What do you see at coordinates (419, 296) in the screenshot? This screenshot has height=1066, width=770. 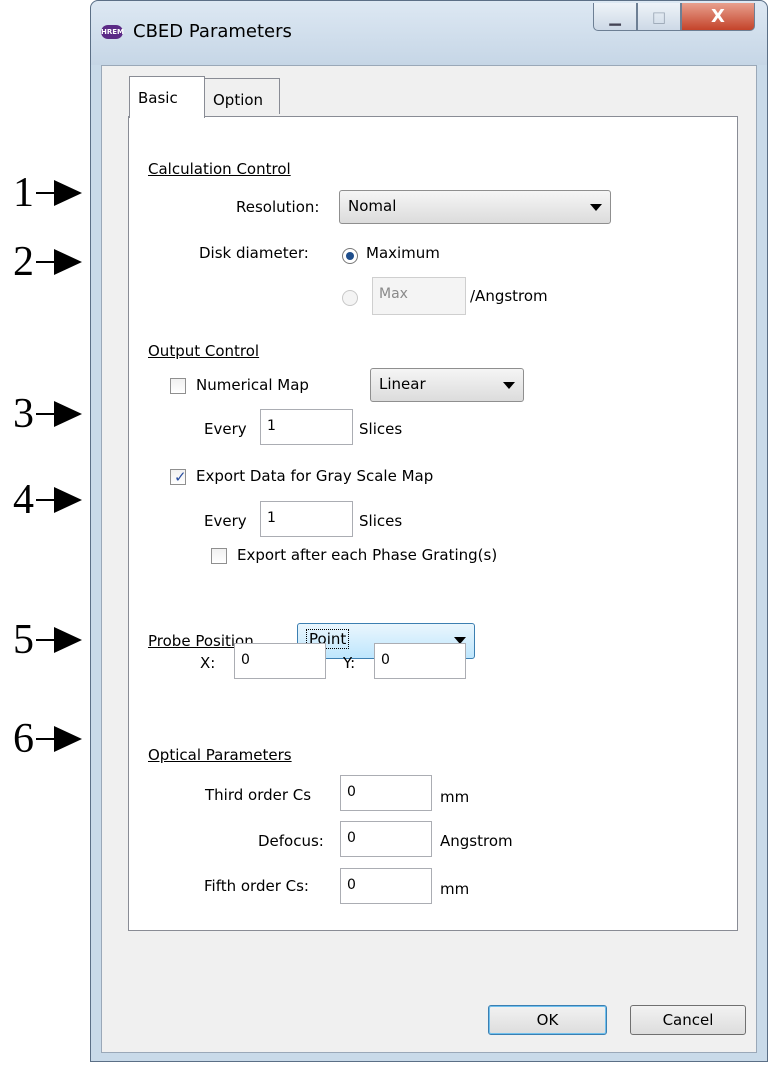 I see `max-diameter-field: Max` at bounding box center [419, 296].